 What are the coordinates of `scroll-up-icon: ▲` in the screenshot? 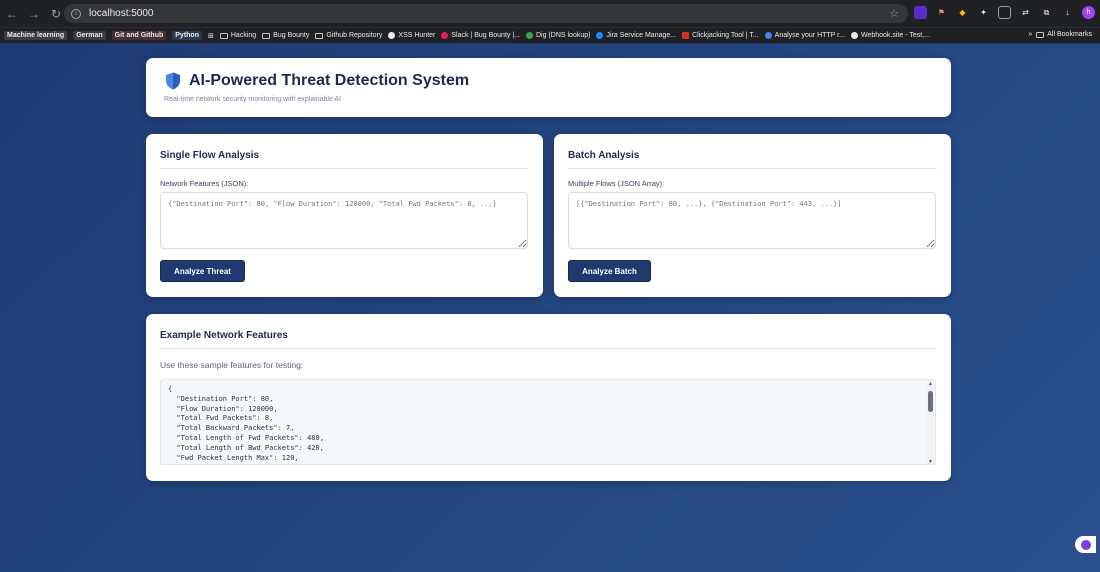 It's located at (930, 384).